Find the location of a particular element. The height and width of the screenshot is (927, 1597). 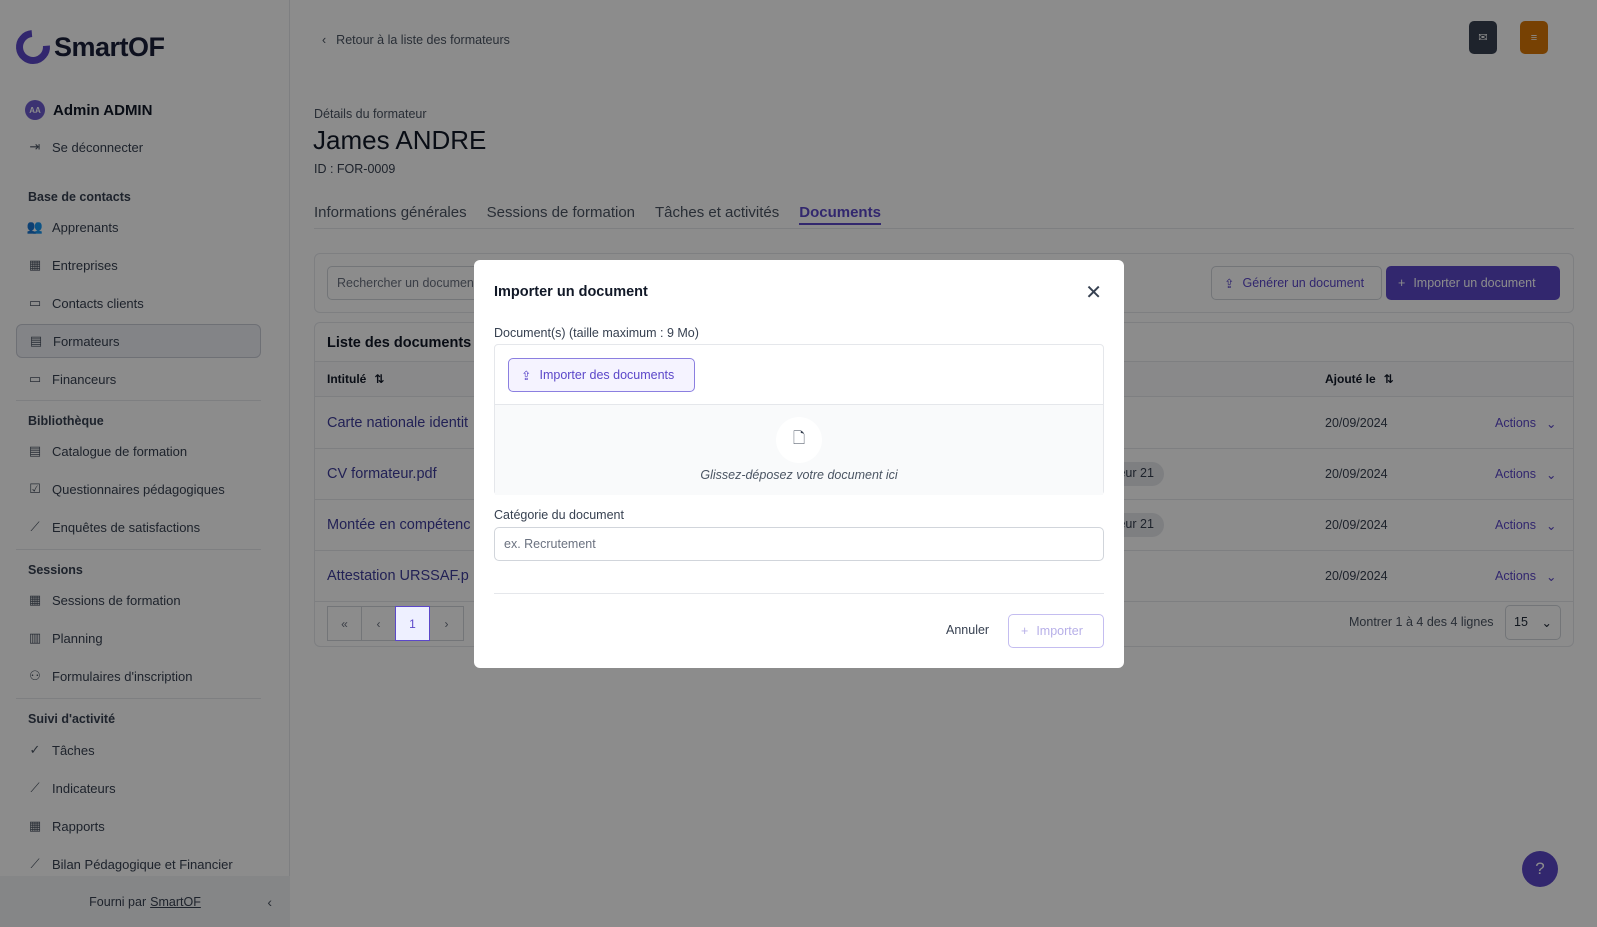

cancel-button: Annuler is located at coordinates (967, 630).